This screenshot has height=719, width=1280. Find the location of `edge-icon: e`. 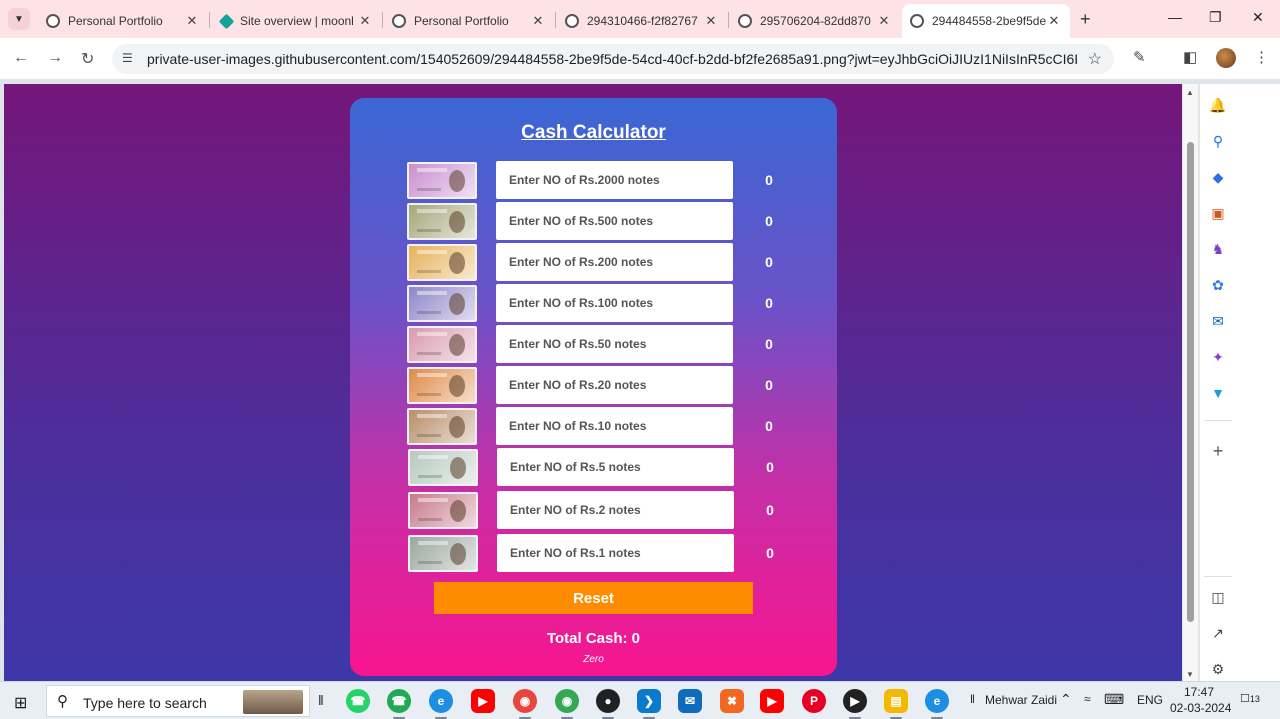

edge-icon: e is located at coordinates (441, 704).